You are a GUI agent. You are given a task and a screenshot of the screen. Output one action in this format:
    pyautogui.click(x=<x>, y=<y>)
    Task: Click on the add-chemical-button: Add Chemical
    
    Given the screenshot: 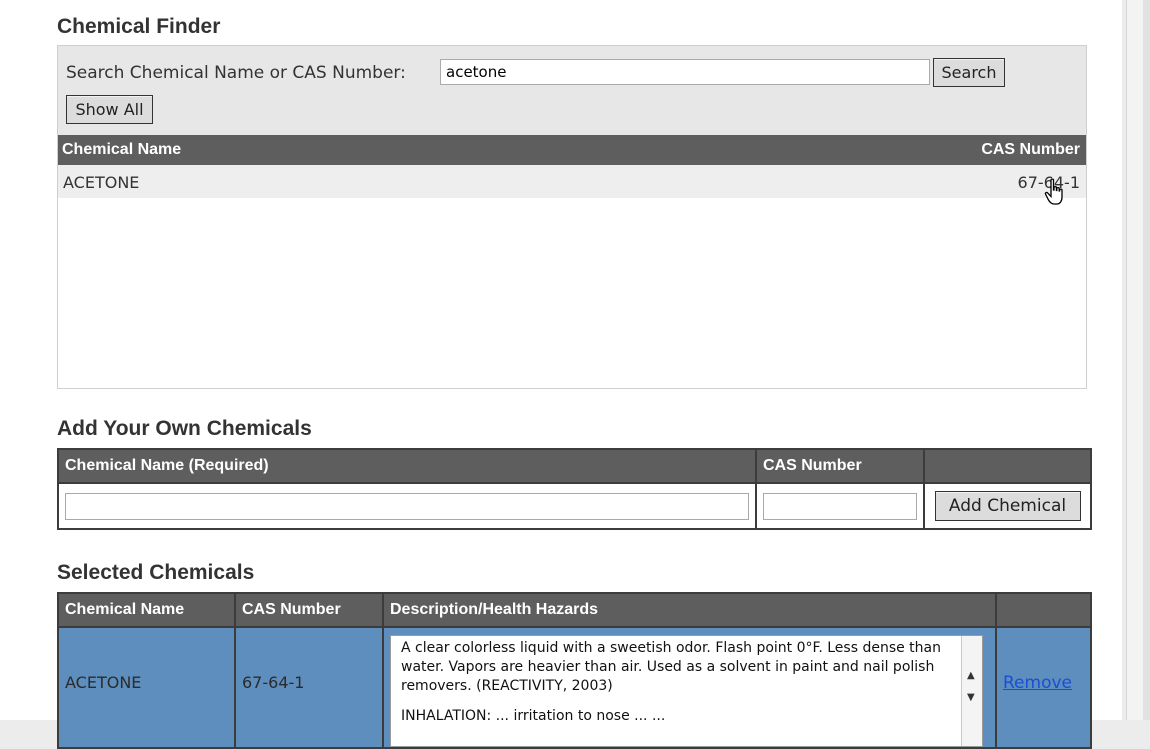 What is the action you would take?
    pyautogui.click(x=1007, y=506)
    